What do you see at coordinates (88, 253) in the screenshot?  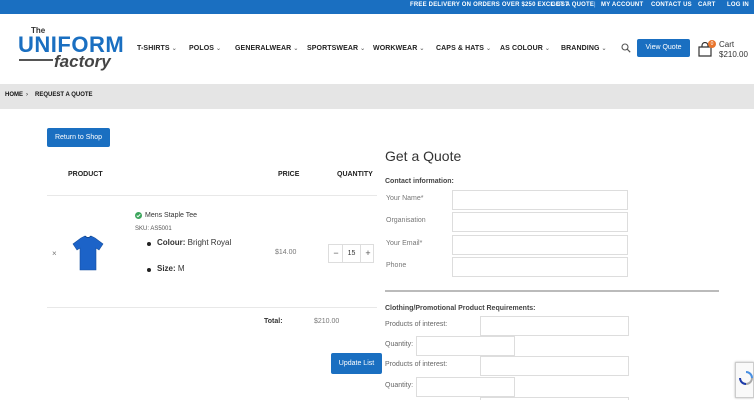 I see `t-shirt-product-image` at bounding box center [88, 253].